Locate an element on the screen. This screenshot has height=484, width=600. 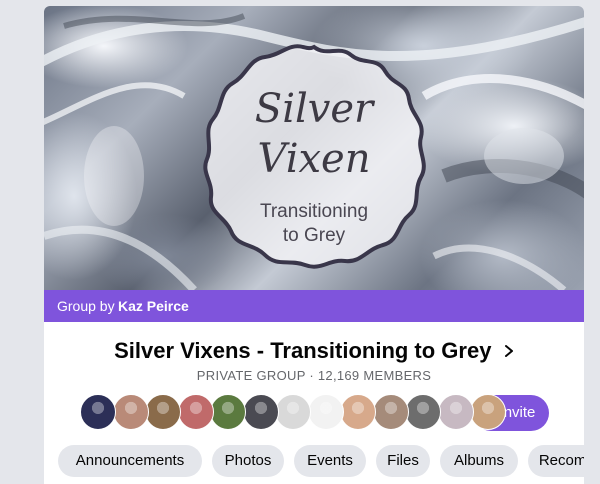
tab-files: Files is located at coordinates (403, 461).